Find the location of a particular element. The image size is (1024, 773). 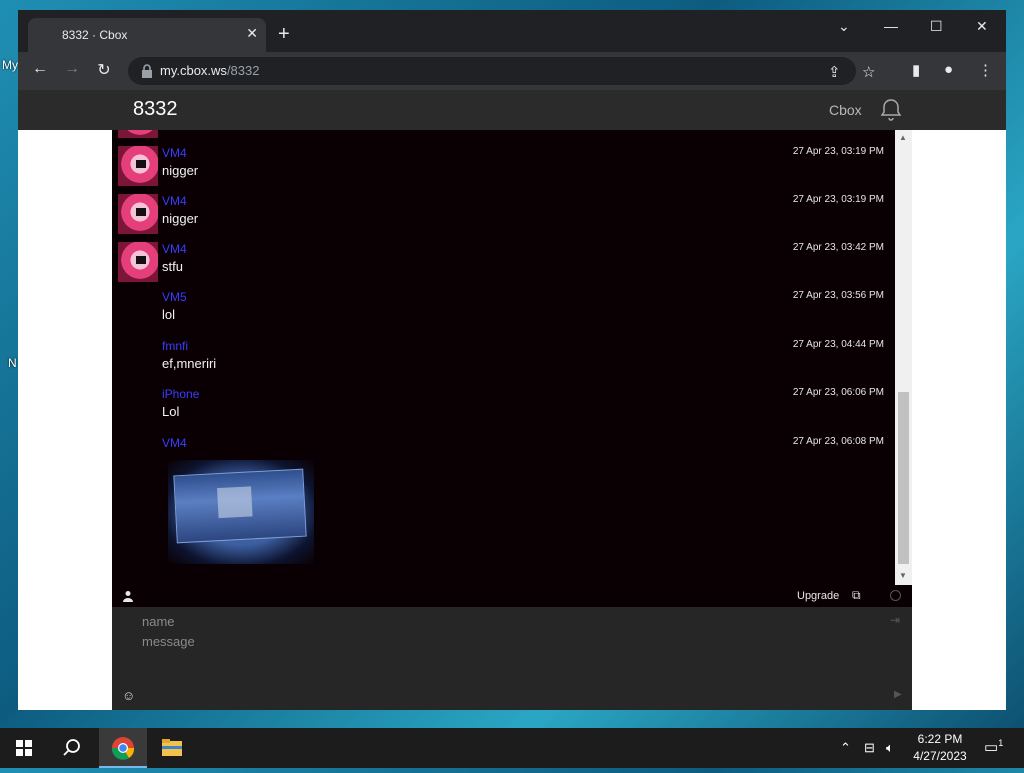

maximize-icon: ☐ is located at coordinates (936, 26).